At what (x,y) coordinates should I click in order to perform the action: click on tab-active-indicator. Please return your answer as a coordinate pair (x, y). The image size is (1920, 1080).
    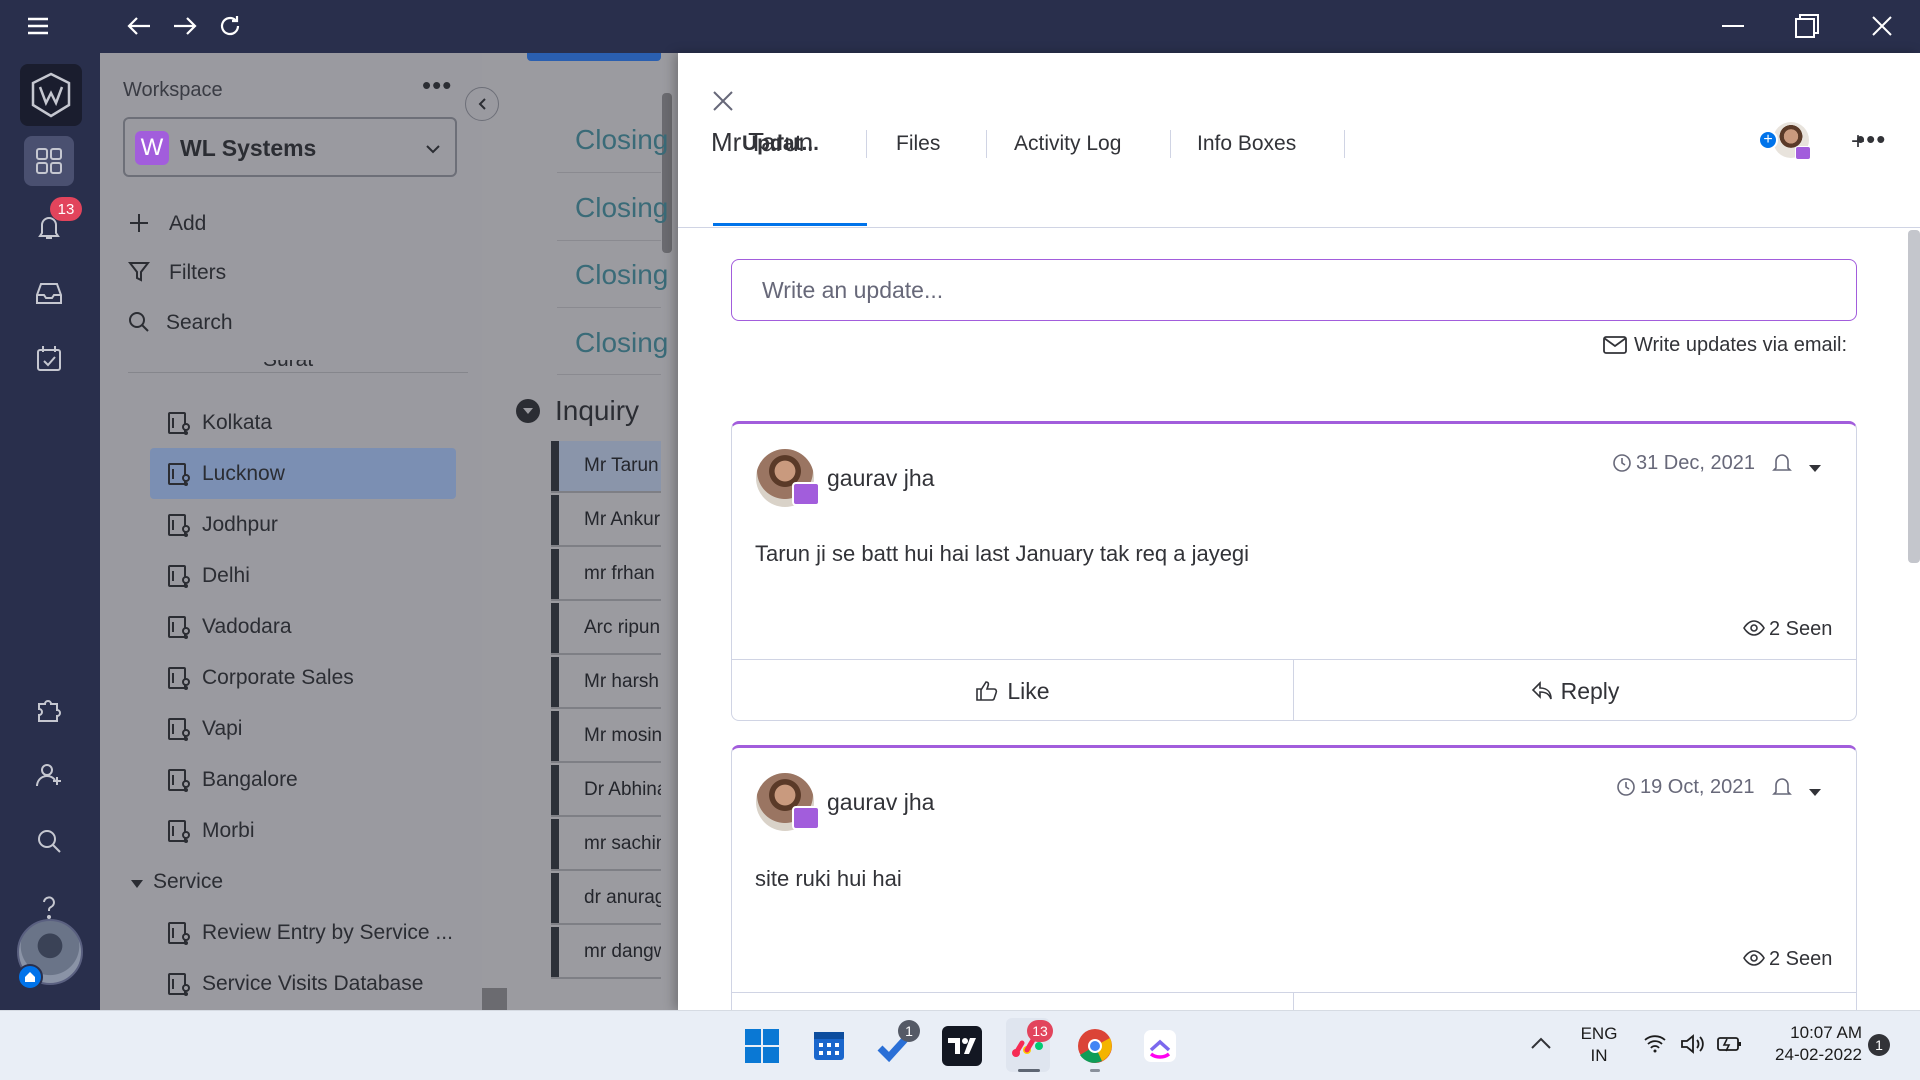
    Looking at the image, I should click on (790, 224).